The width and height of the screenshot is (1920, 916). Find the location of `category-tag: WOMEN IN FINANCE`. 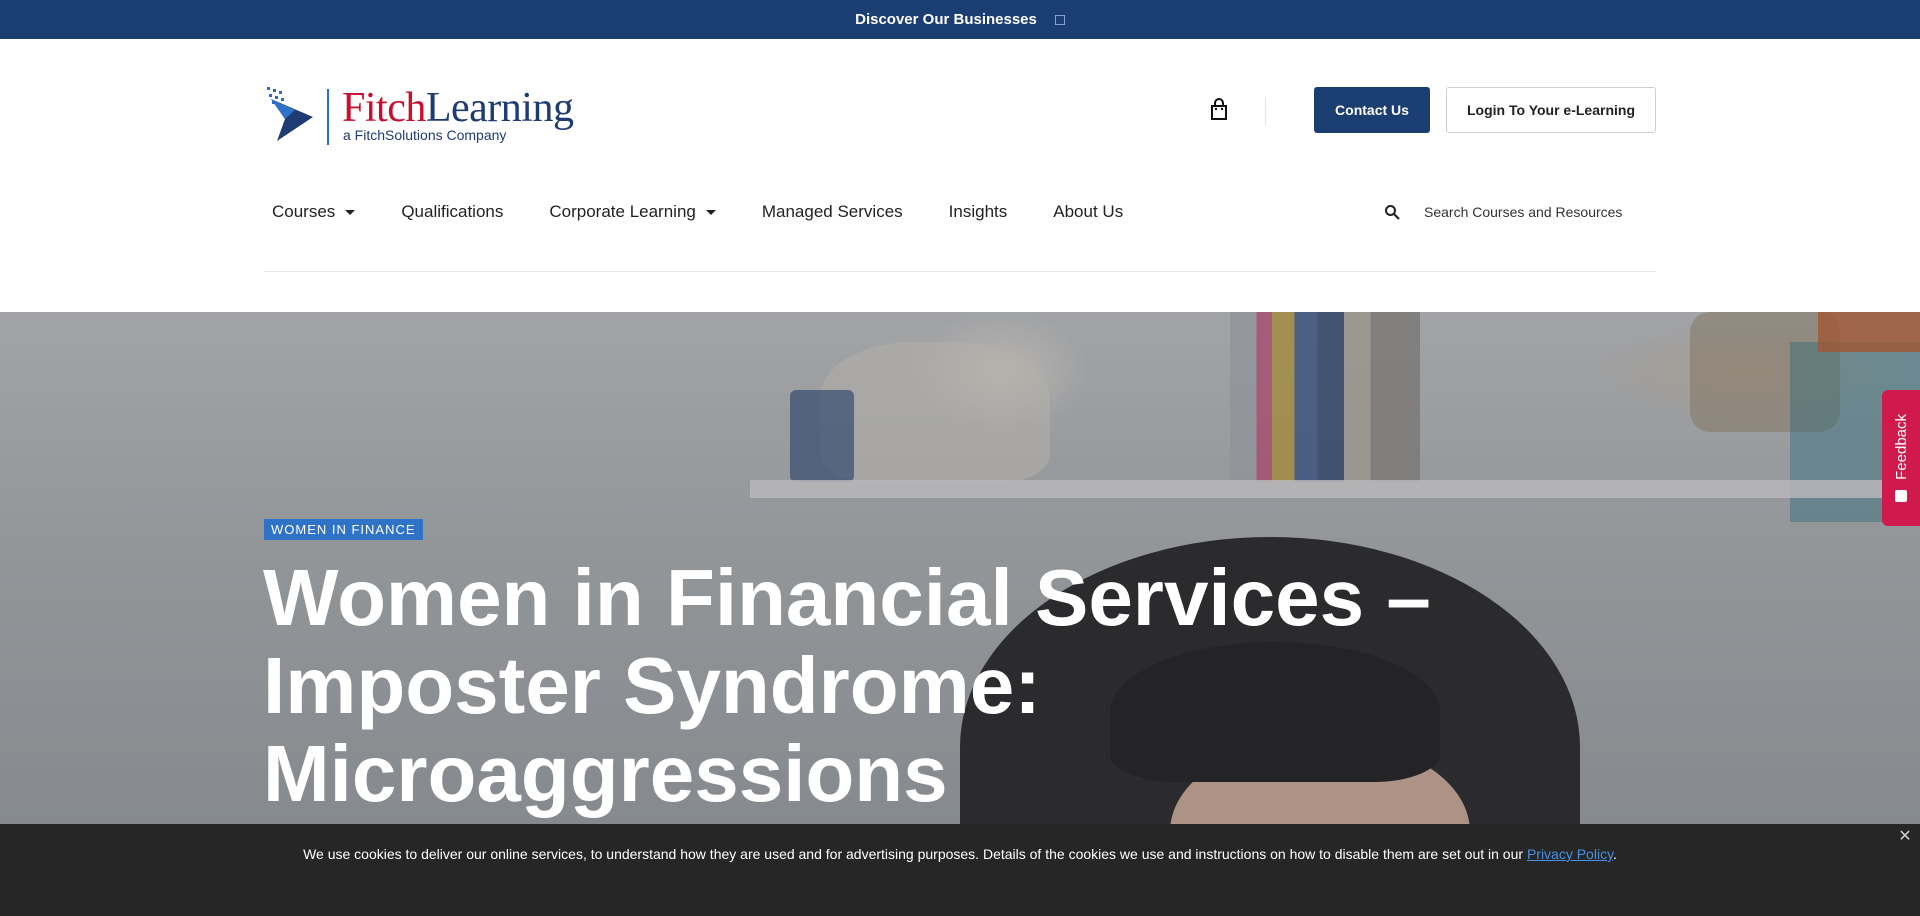

category-tag: WOMEN IN FINANCE is located at coordinates (343, 529).